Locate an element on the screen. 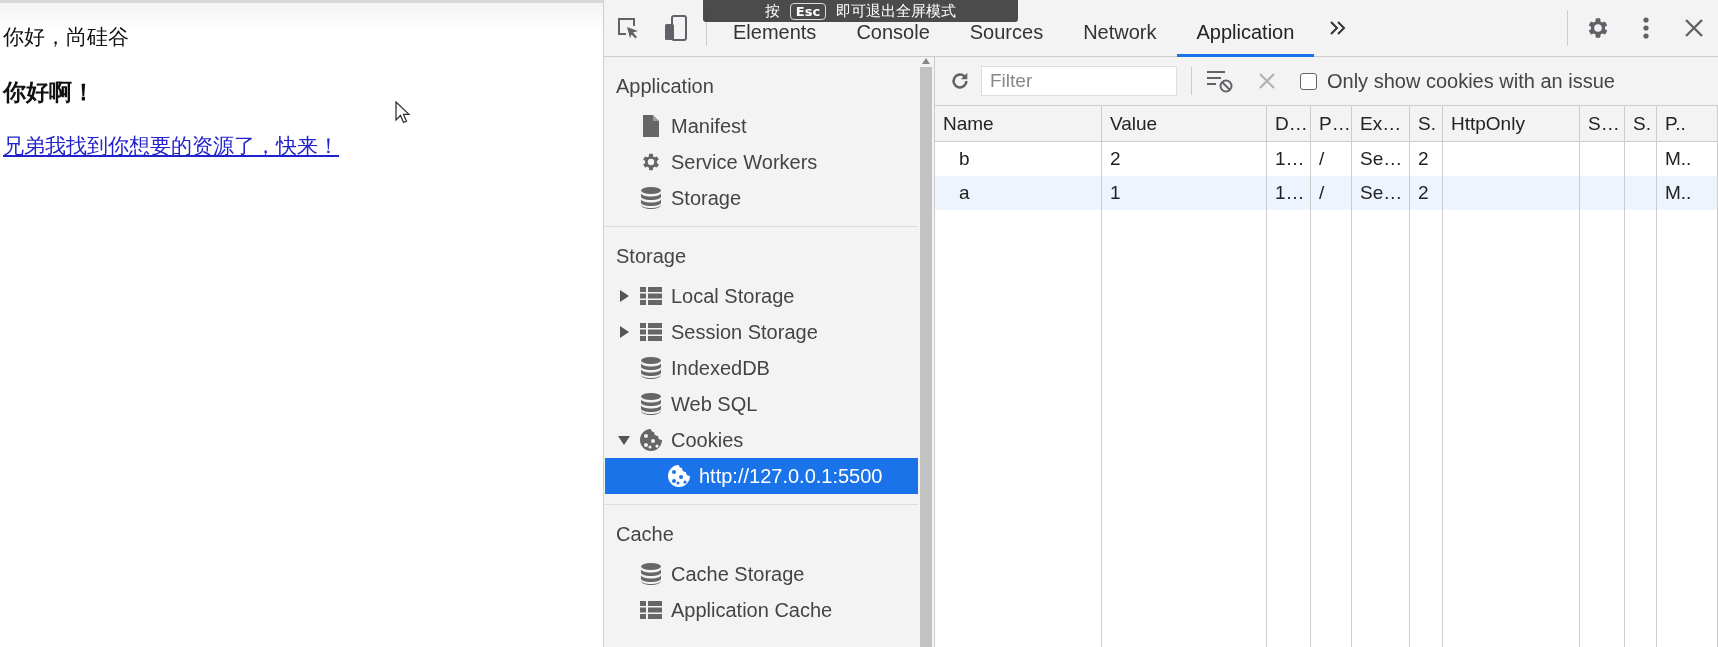 Image resolution: width=1718 pixels, height=647 pixels. refresh-icon is located at coordinates (960, 81).